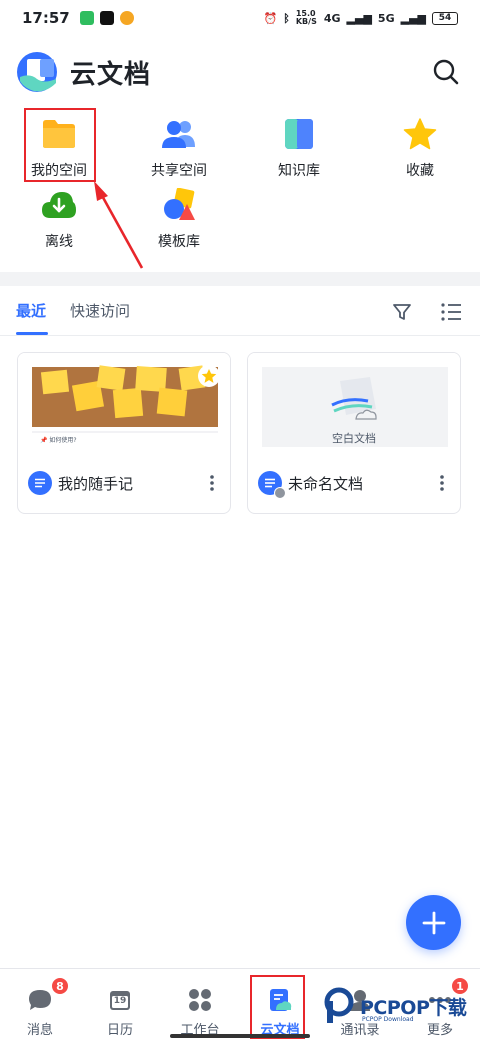 This screenshot has width=480, height=1040. Describe the element at coordinates (240, 1036) in the screenshot. I see `home-indicator` at that location.